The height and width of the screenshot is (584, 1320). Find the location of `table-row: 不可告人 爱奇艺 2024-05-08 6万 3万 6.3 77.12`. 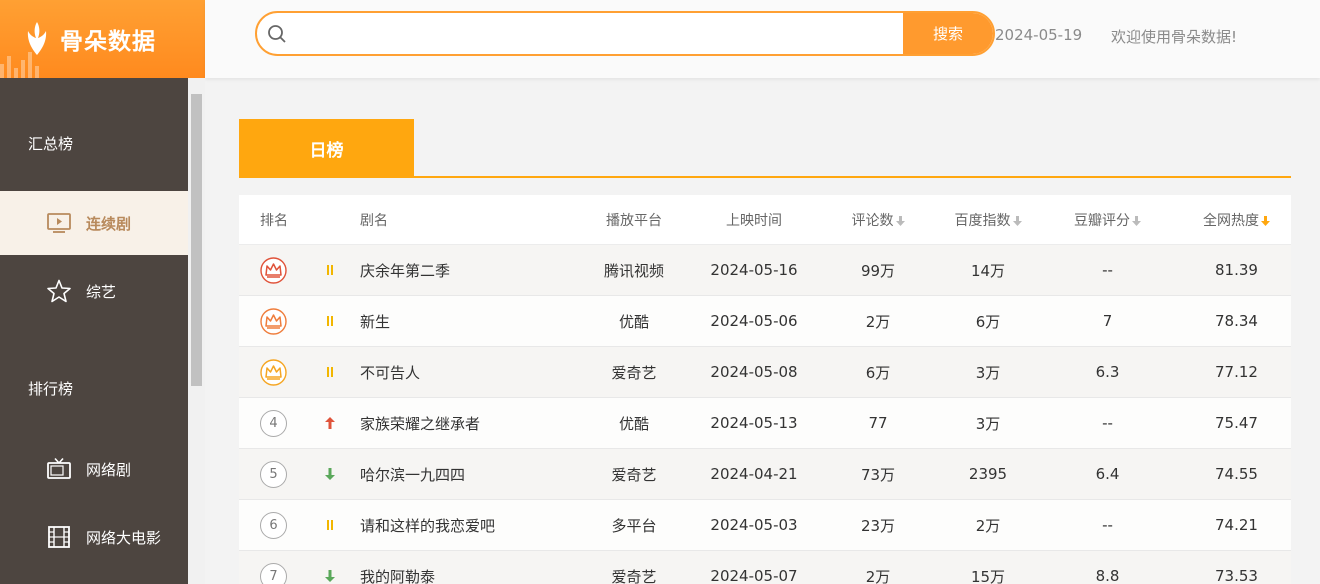

table-row: 不可告人 爱奇艺 2024-05-08 6万 3万 6.3 77.12 is located at coordinates (765, 372).